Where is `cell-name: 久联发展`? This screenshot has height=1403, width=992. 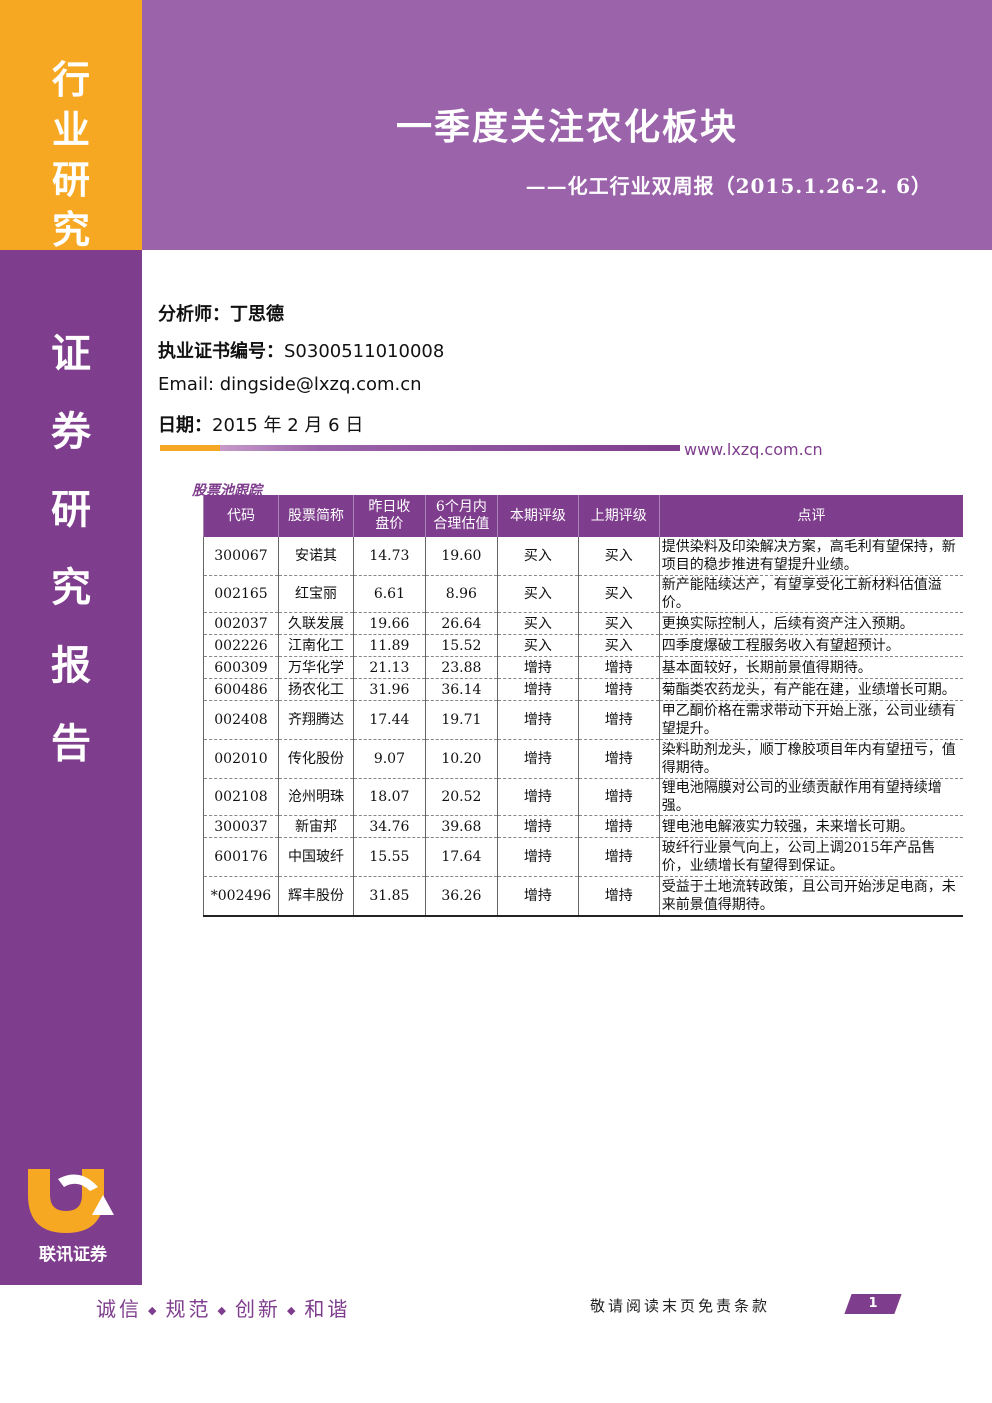 cell-name: 久联发展 is located at coordinates (315, 623).